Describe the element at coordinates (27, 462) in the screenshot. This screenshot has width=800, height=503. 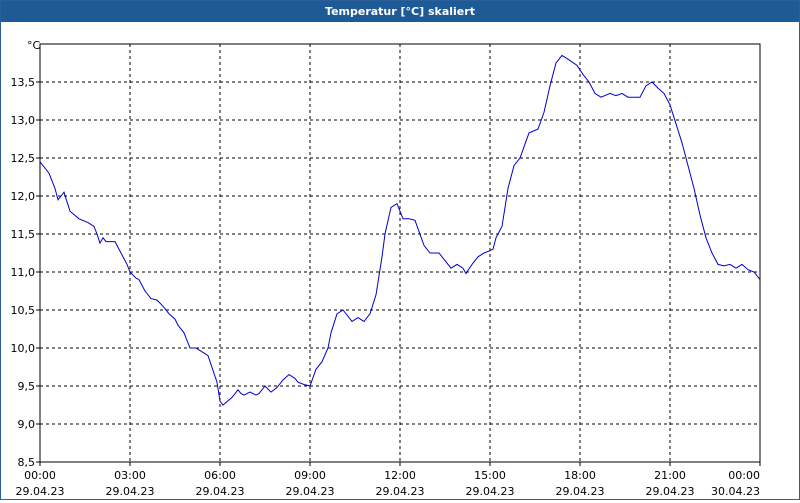
I see `y-tick-label: 8,5` at that location.